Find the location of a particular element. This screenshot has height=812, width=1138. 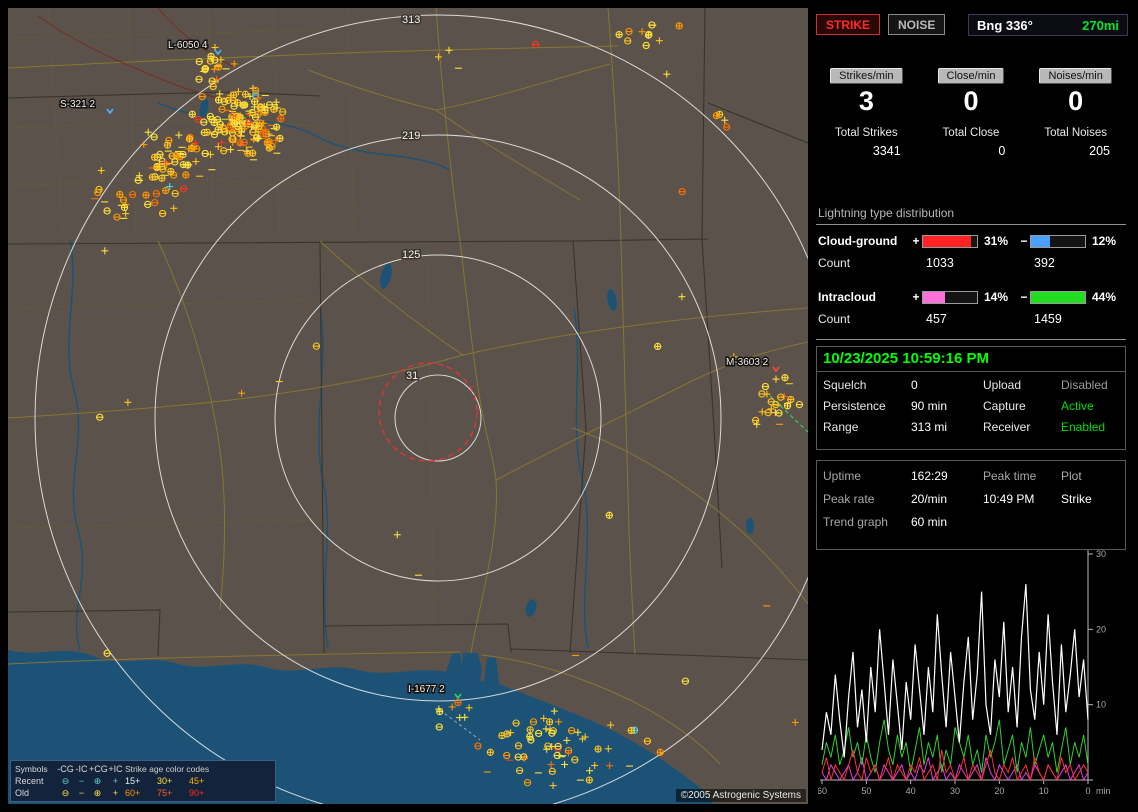

legend-age-header: Strike age color codes is located at coordinates (167, 769).